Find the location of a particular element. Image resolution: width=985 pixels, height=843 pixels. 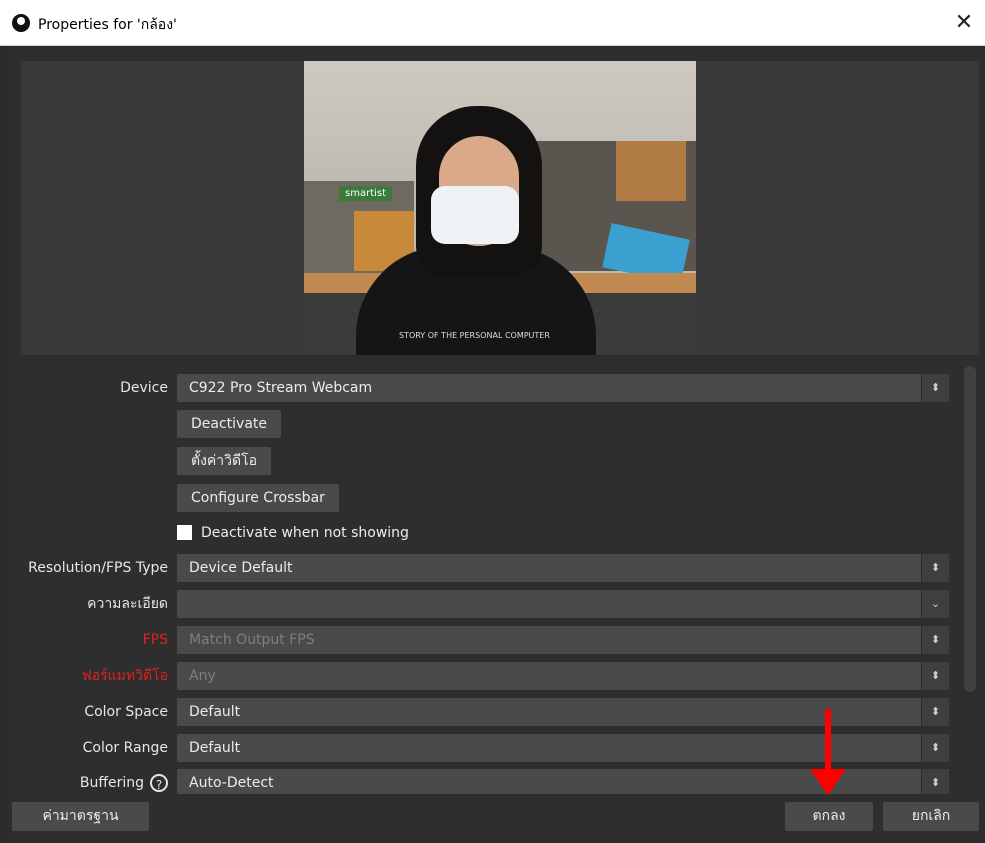

resolution-fps-type-value: Device Default is located at coordinates (241, 568).